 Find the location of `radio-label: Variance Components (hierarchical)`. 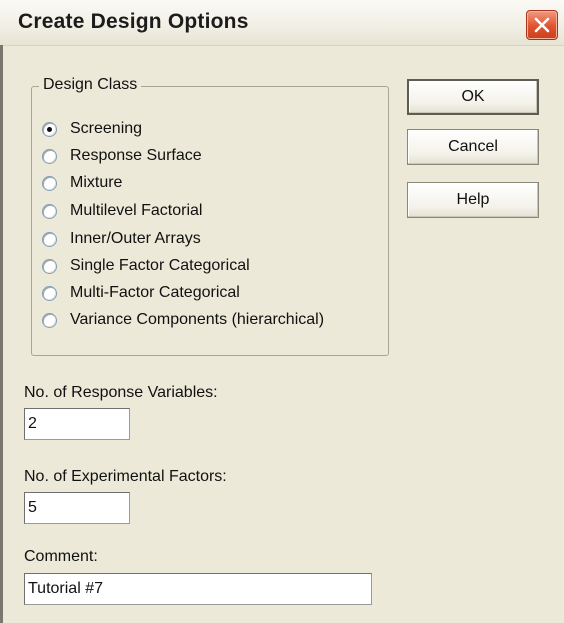

radio-label: Variance Components (hierarchical) is located at coordinates (197, 319).